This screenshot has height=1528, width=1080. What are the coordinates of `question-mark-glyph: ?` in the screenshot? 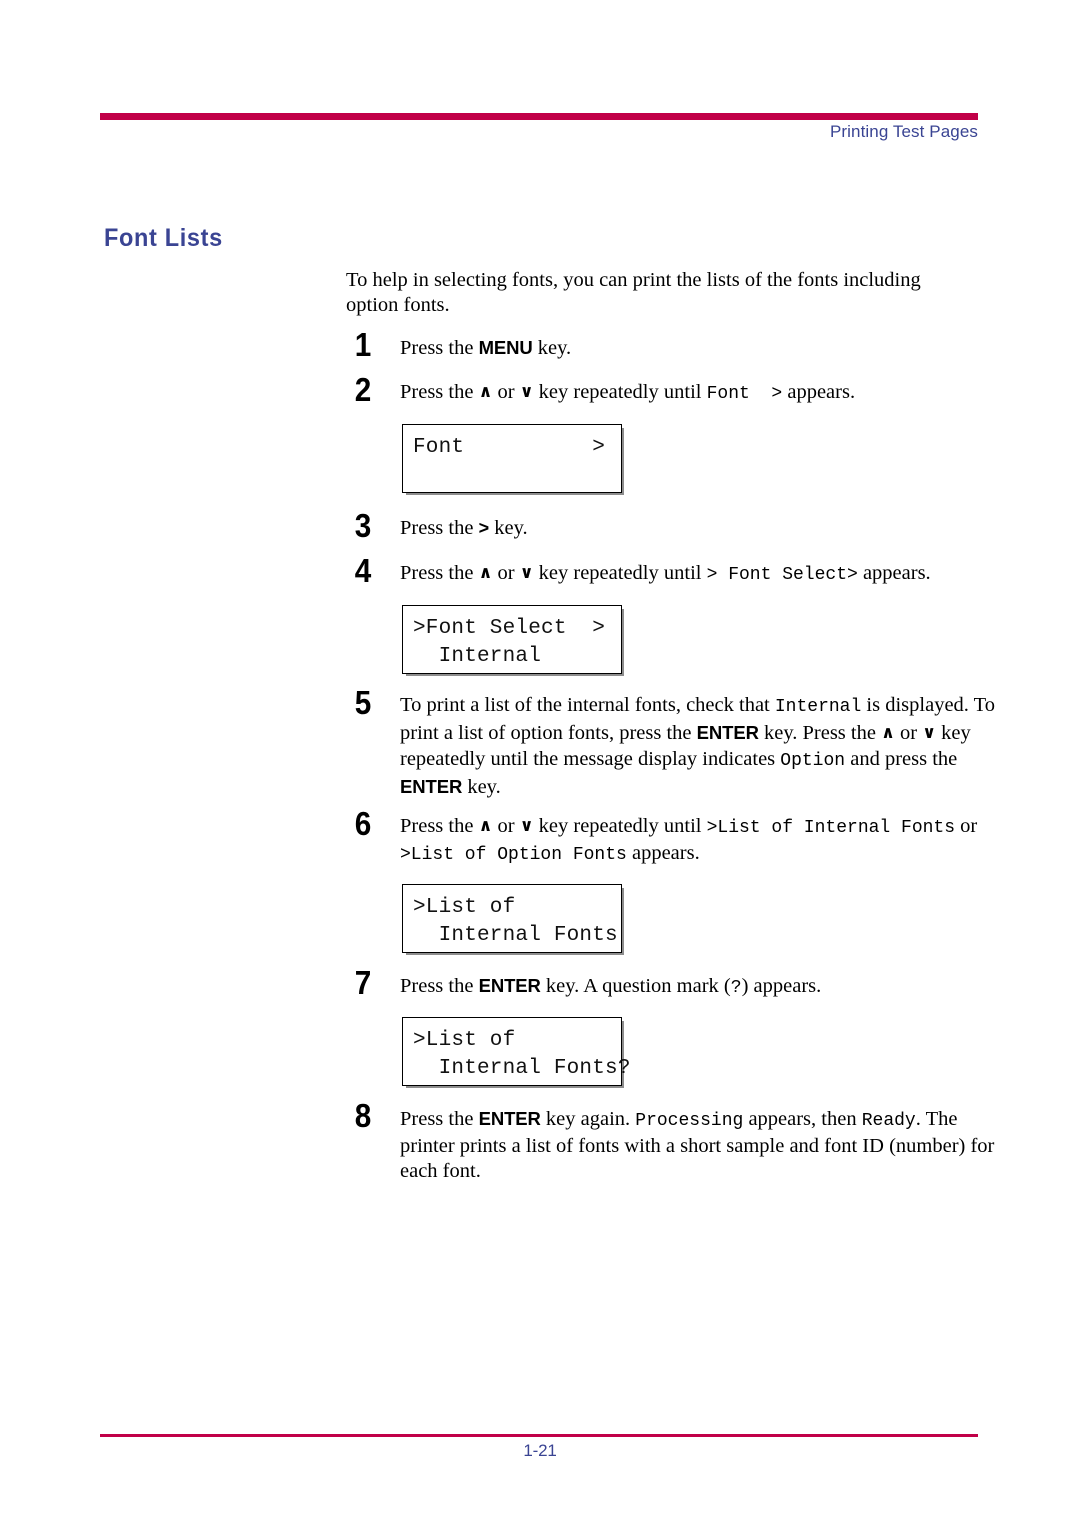 It's located at (736, 988).